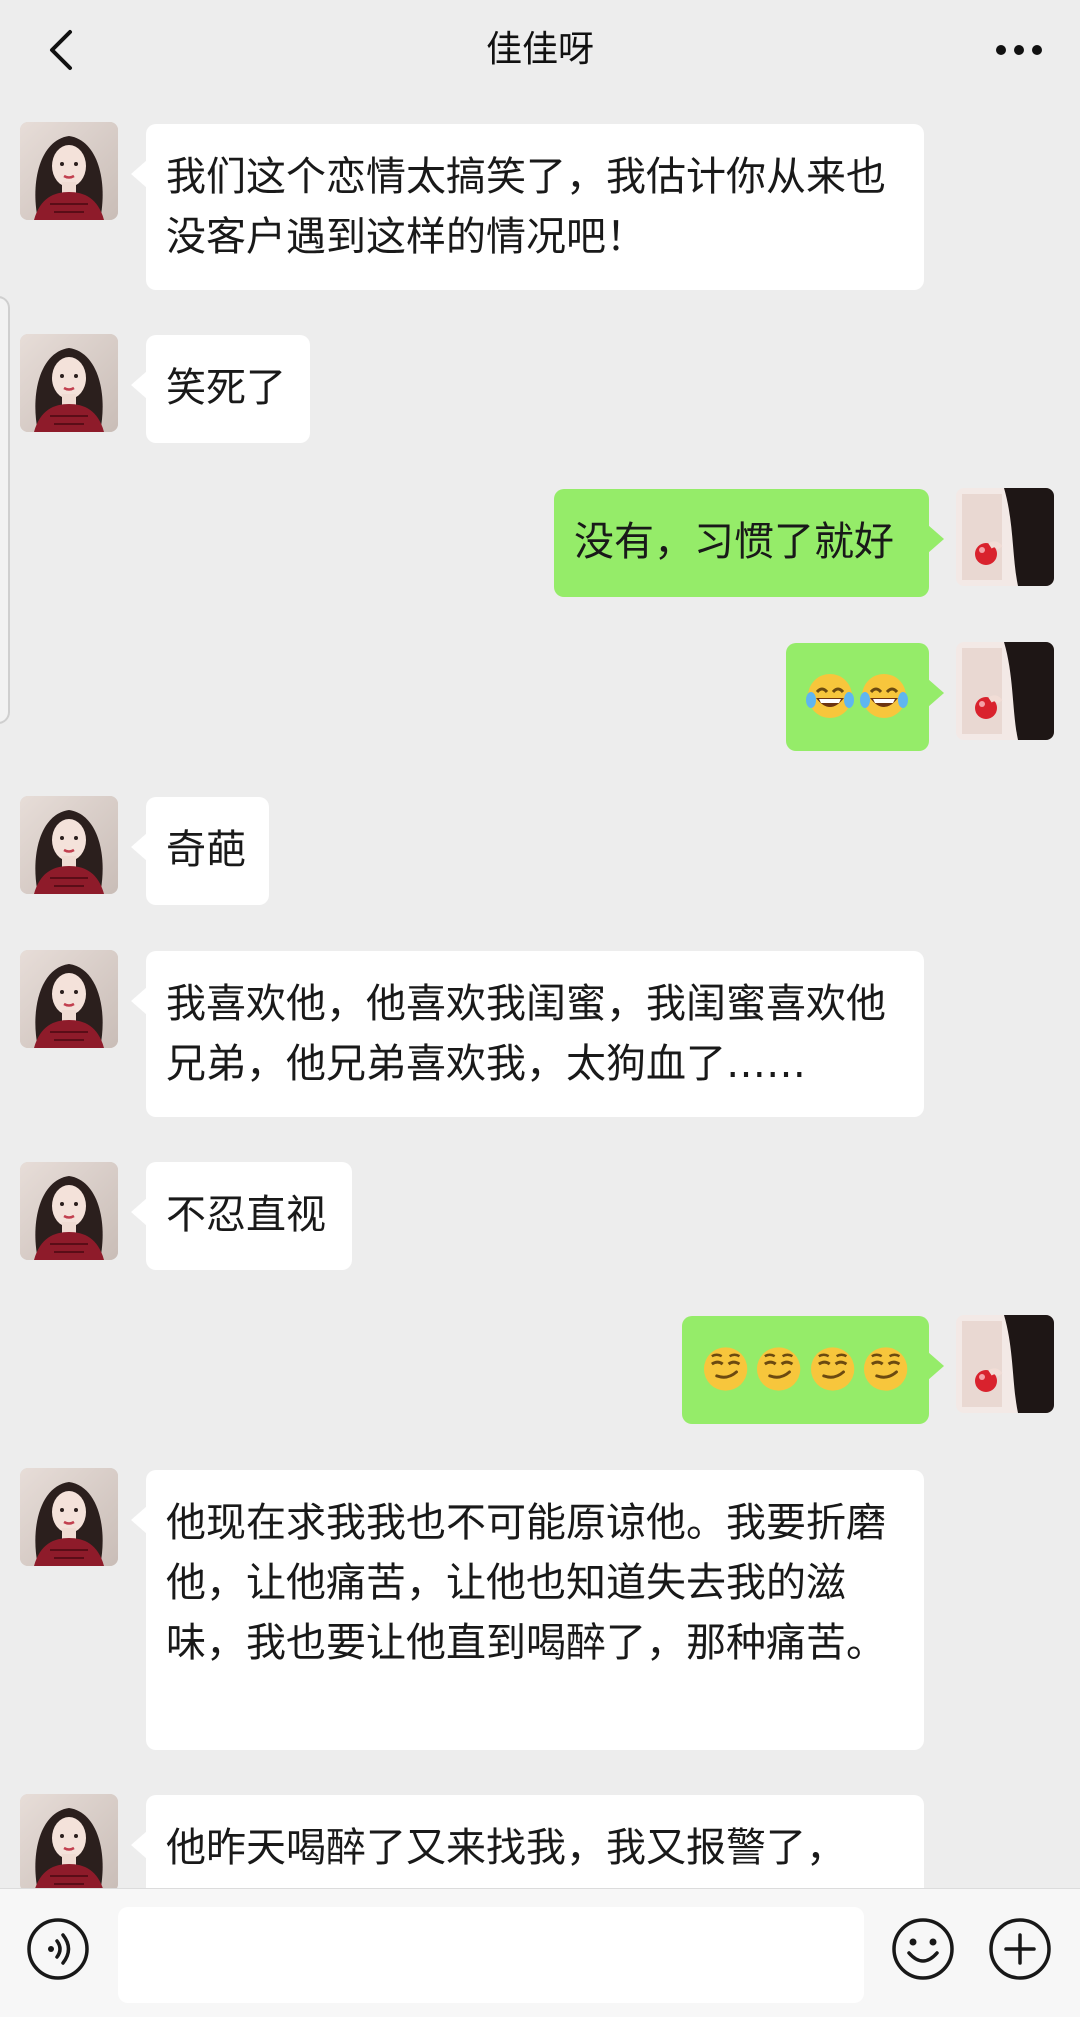  Describe the element at coordinates (506, 1848) in the screenshot. I see `message-text: 他昨天喝醉了又来找我，我又报警了，` at that location.